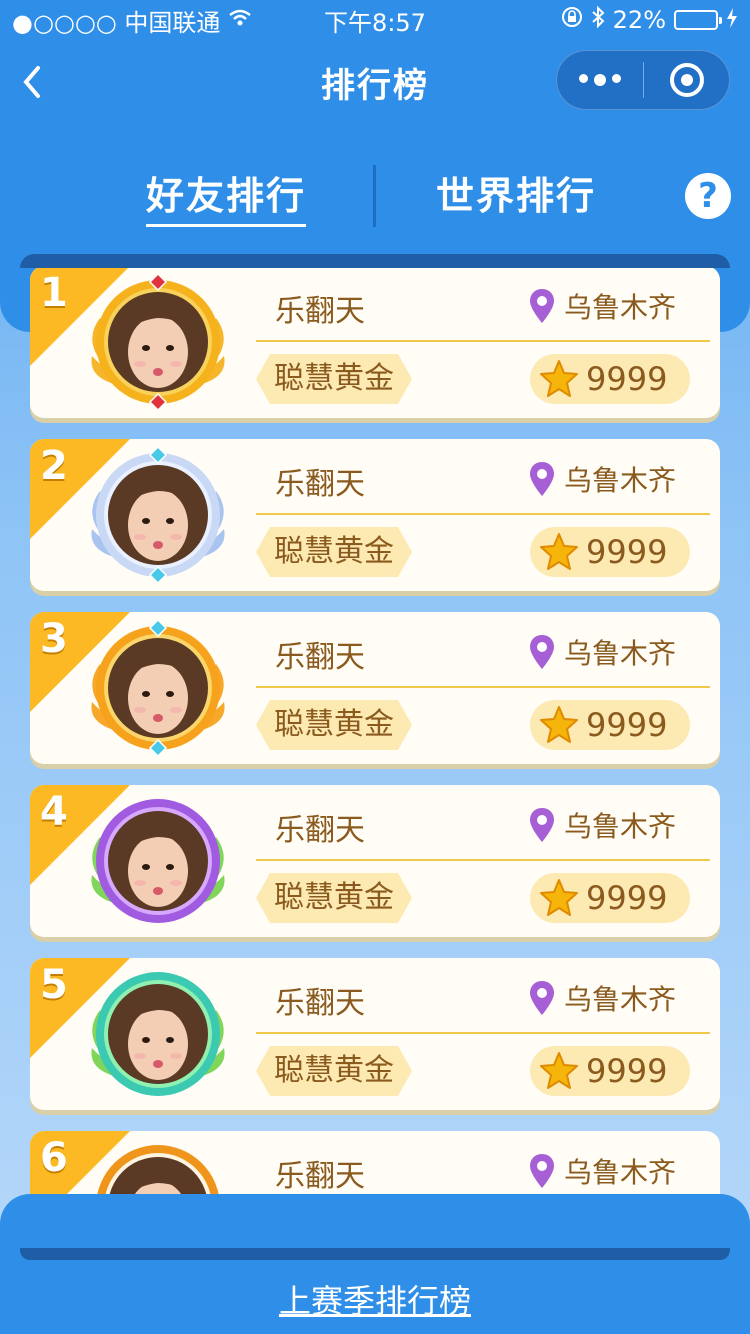 This screenshot has height=1334, width=750. I want to click on status-bar: ●○○○○ 中国联通 下午8:57 22%, so click(375, 20).